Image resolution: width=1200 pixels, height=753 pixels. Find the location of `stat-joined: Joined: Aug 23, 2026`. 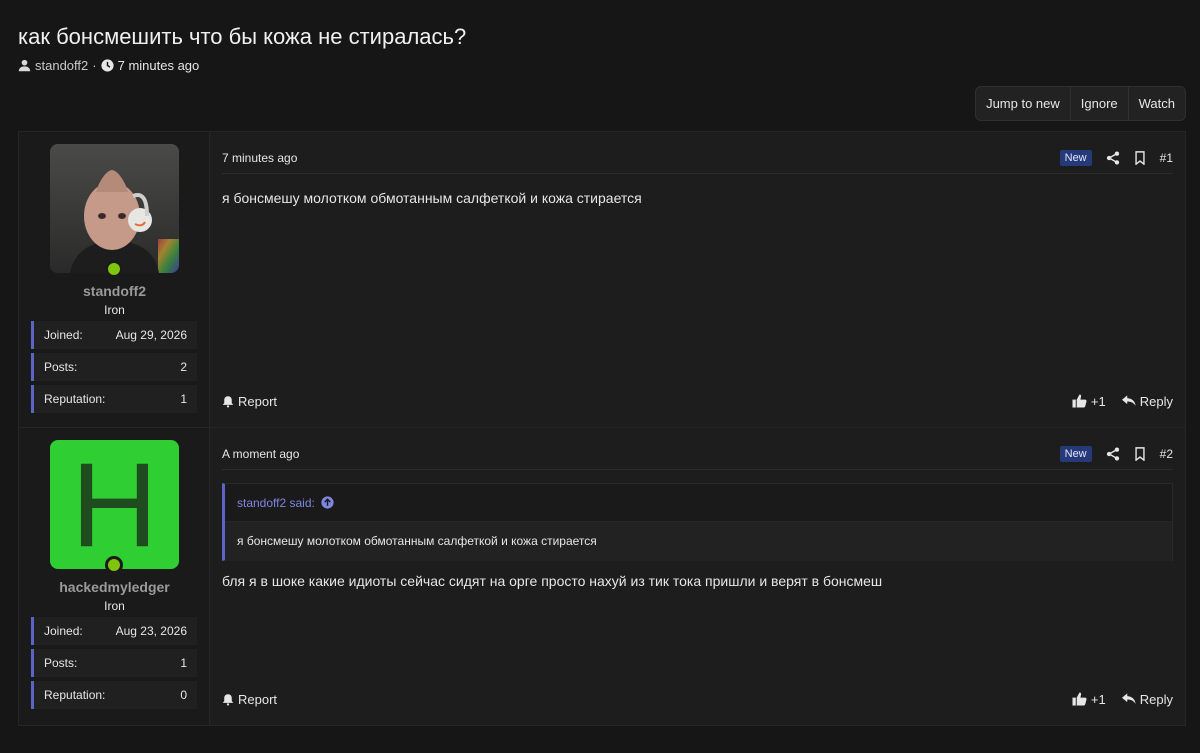

stat-joined: Joined: Aug 23, 2026 is located at coordinates (114, 631).